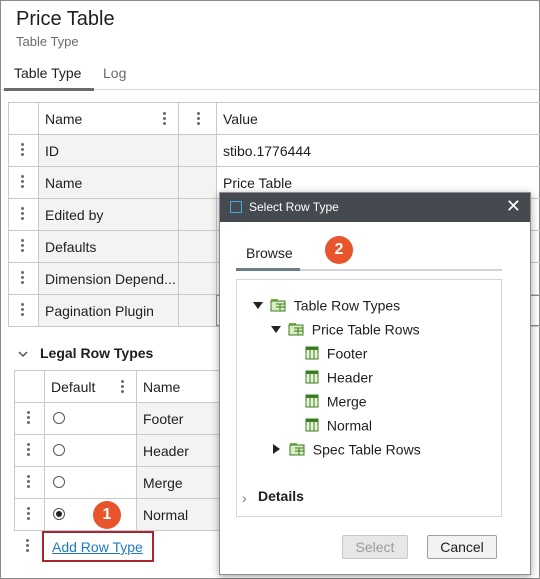  I want to click on attribute-value: Price Table, so click(257, 183).